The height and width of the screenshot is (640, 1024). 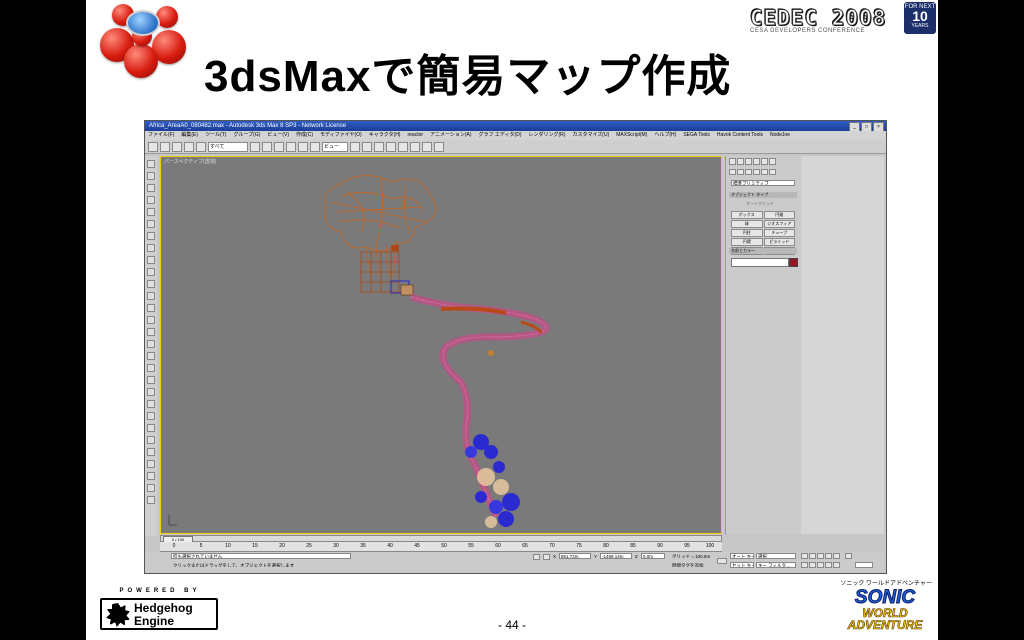 I want to click on menu-item: モディファイヤ(O), so click(x=341, y=135).